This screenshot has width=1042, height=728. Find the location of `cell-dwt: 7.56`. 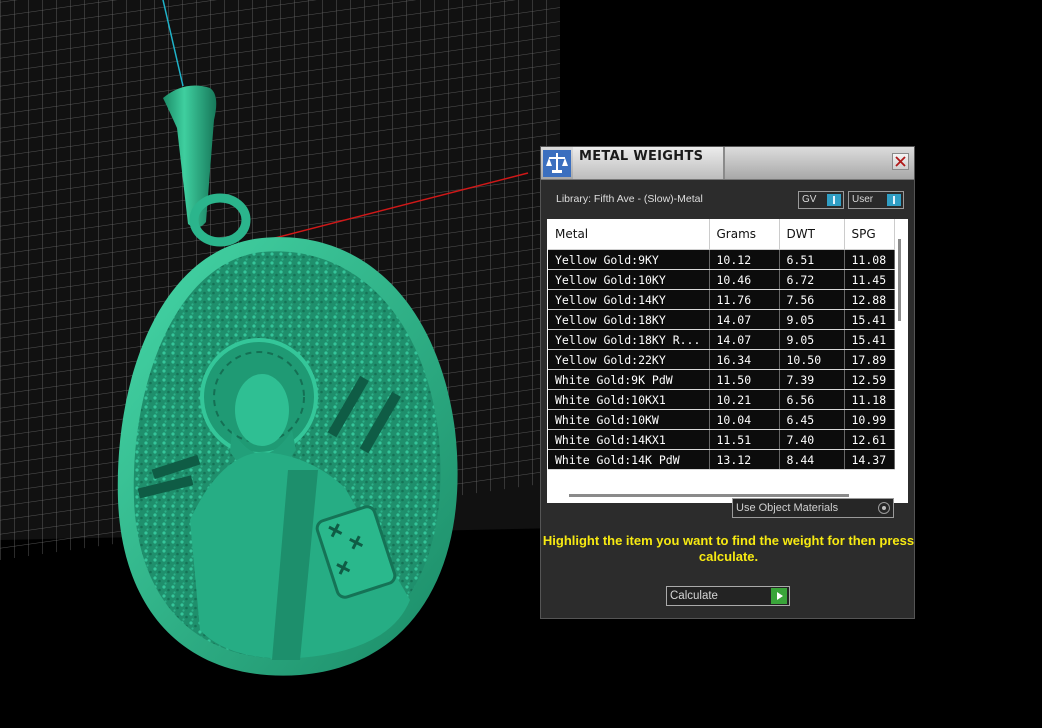

cell-dwt: 7.56 is located at coordinates (812, 299).